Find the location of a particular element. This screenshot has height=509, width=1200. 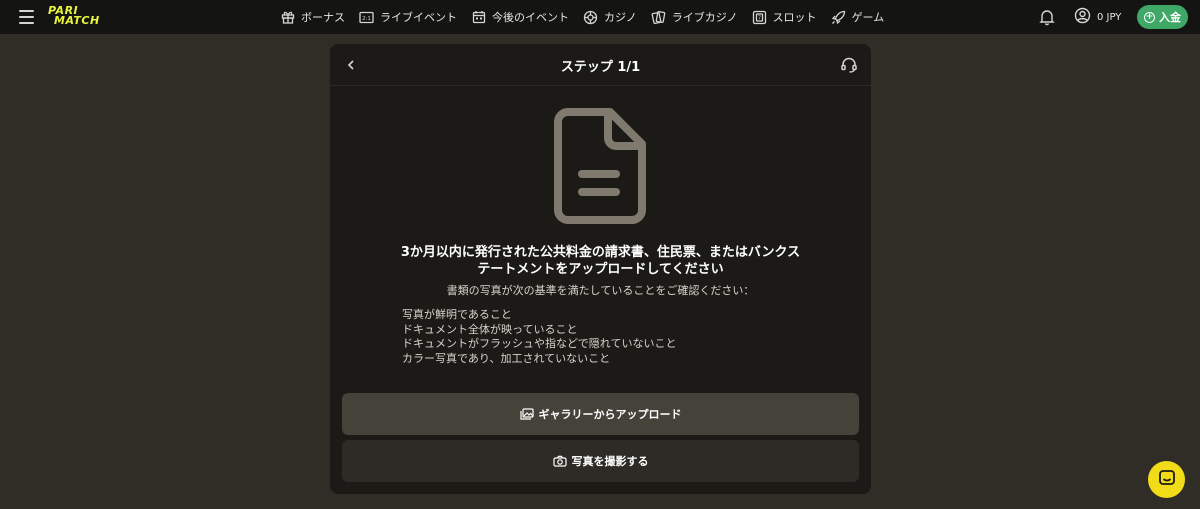

list-item: ドキュメントがフラッシュや指などで隠れていないこと is located at coordinates (539, 343).